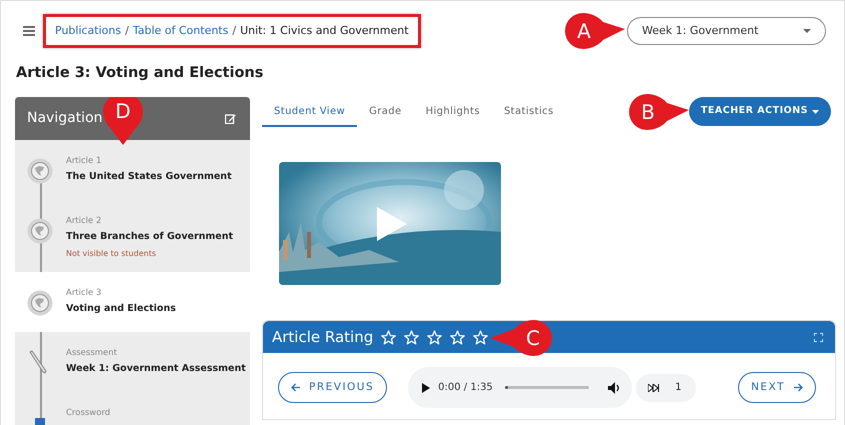  What do you see at coordinates (385, 112) in the screenshot?
I see `tab: Grade` at bounding box center [385, 112].